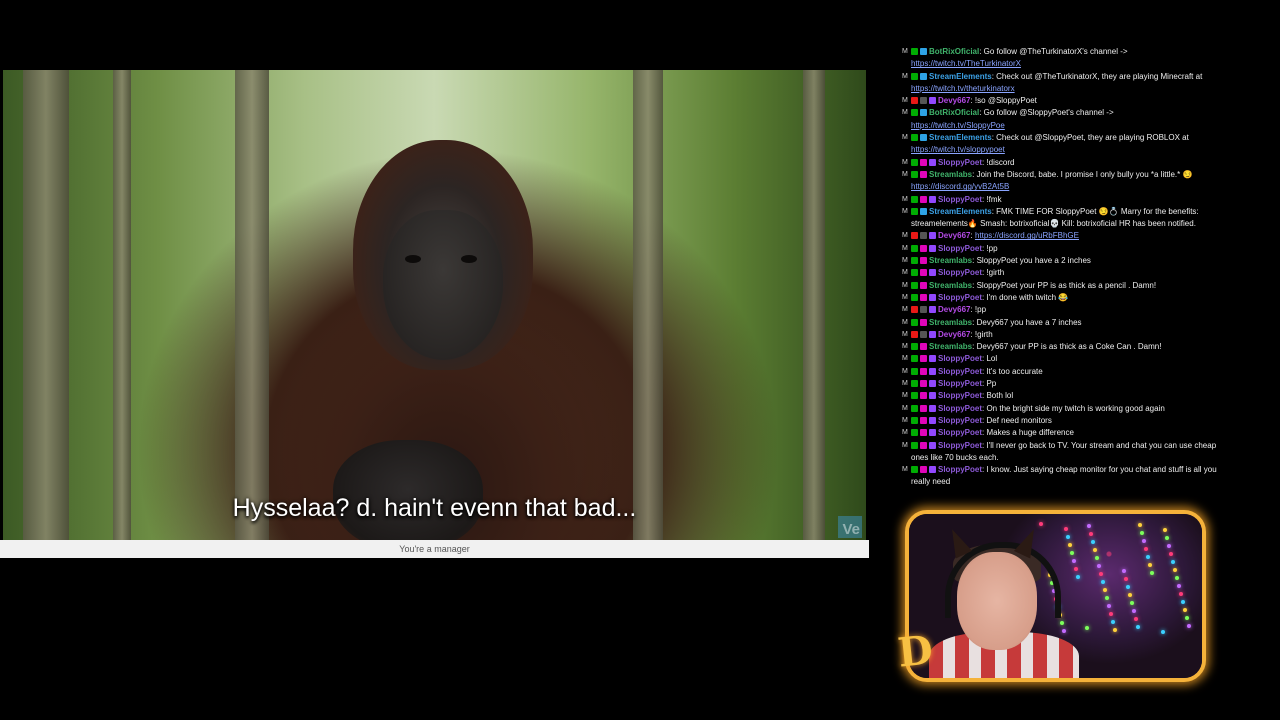 The width and height of the screenshot is (1280, 720). What do you see at coordinates (1061, 335) in the screenshot?
I see `chat-message: M Devy667: !girth` at bounding box center [1061, 335].